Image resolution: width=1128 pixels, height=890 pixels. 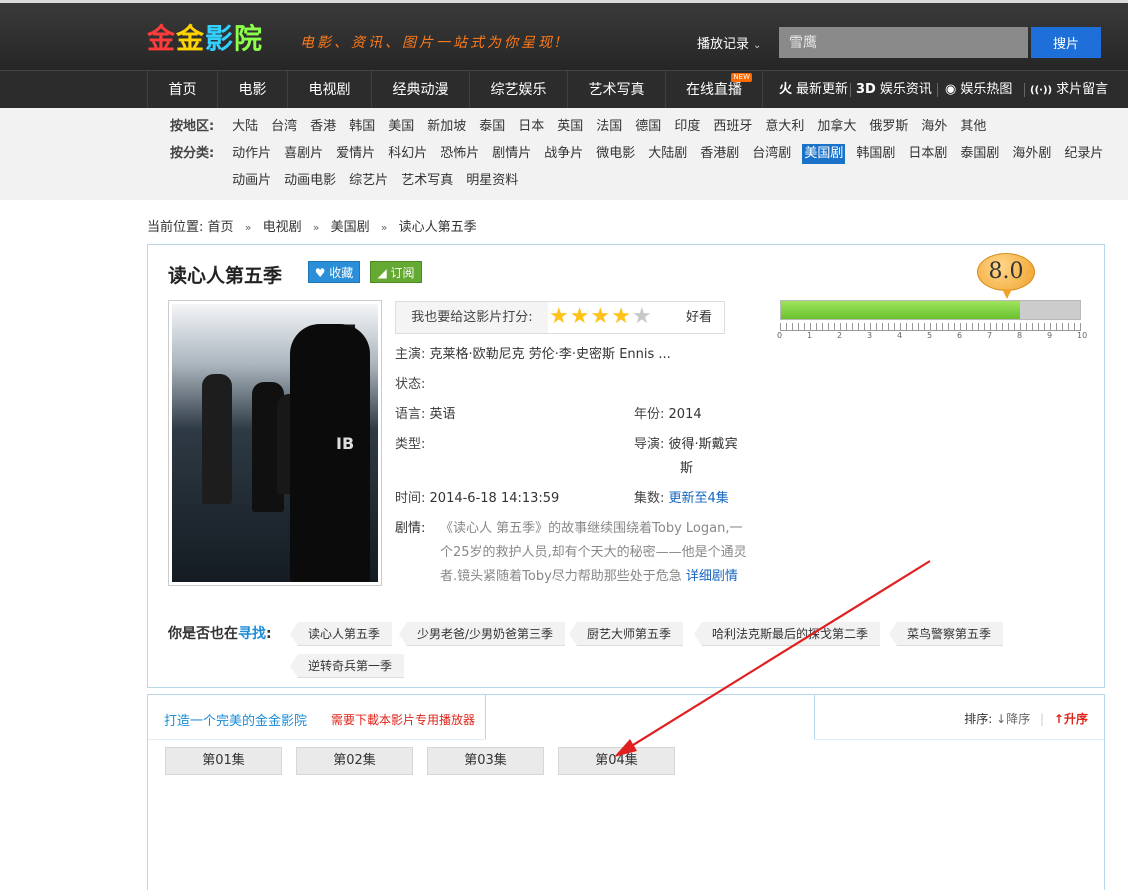 I want to click on related-tag: 逆转奇兵第一季, so click(x=347, y=666).